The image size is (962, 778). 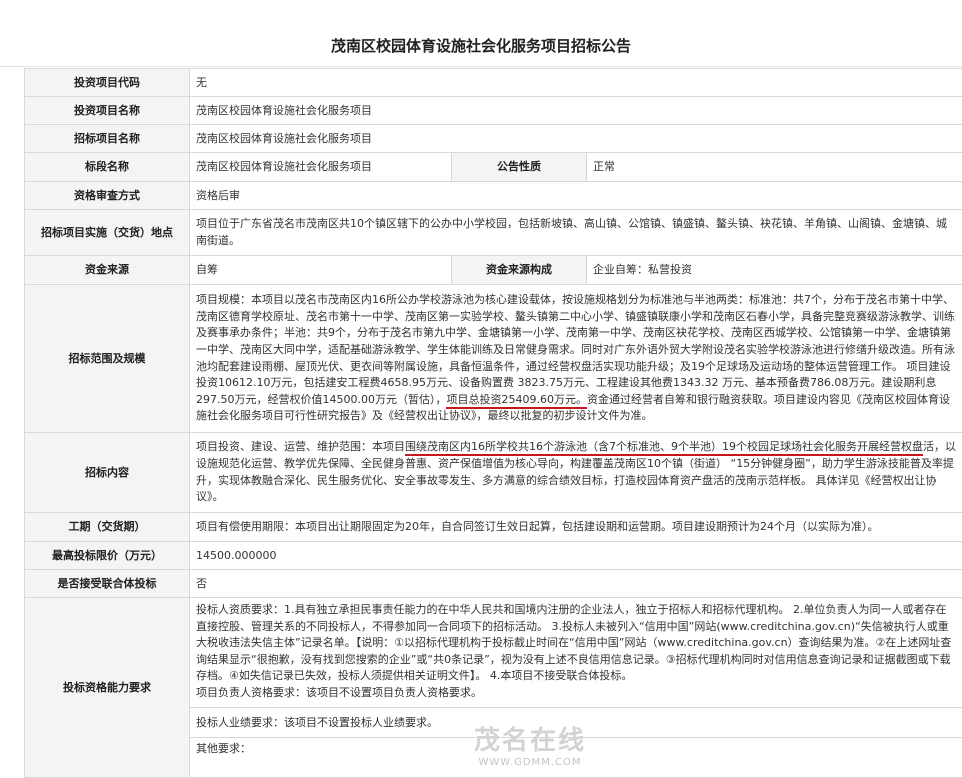 What do you see at coordinates (107, 167) in the screenshot?
I see `section-name-label: 标段名称` at bounding box center [107, 167].